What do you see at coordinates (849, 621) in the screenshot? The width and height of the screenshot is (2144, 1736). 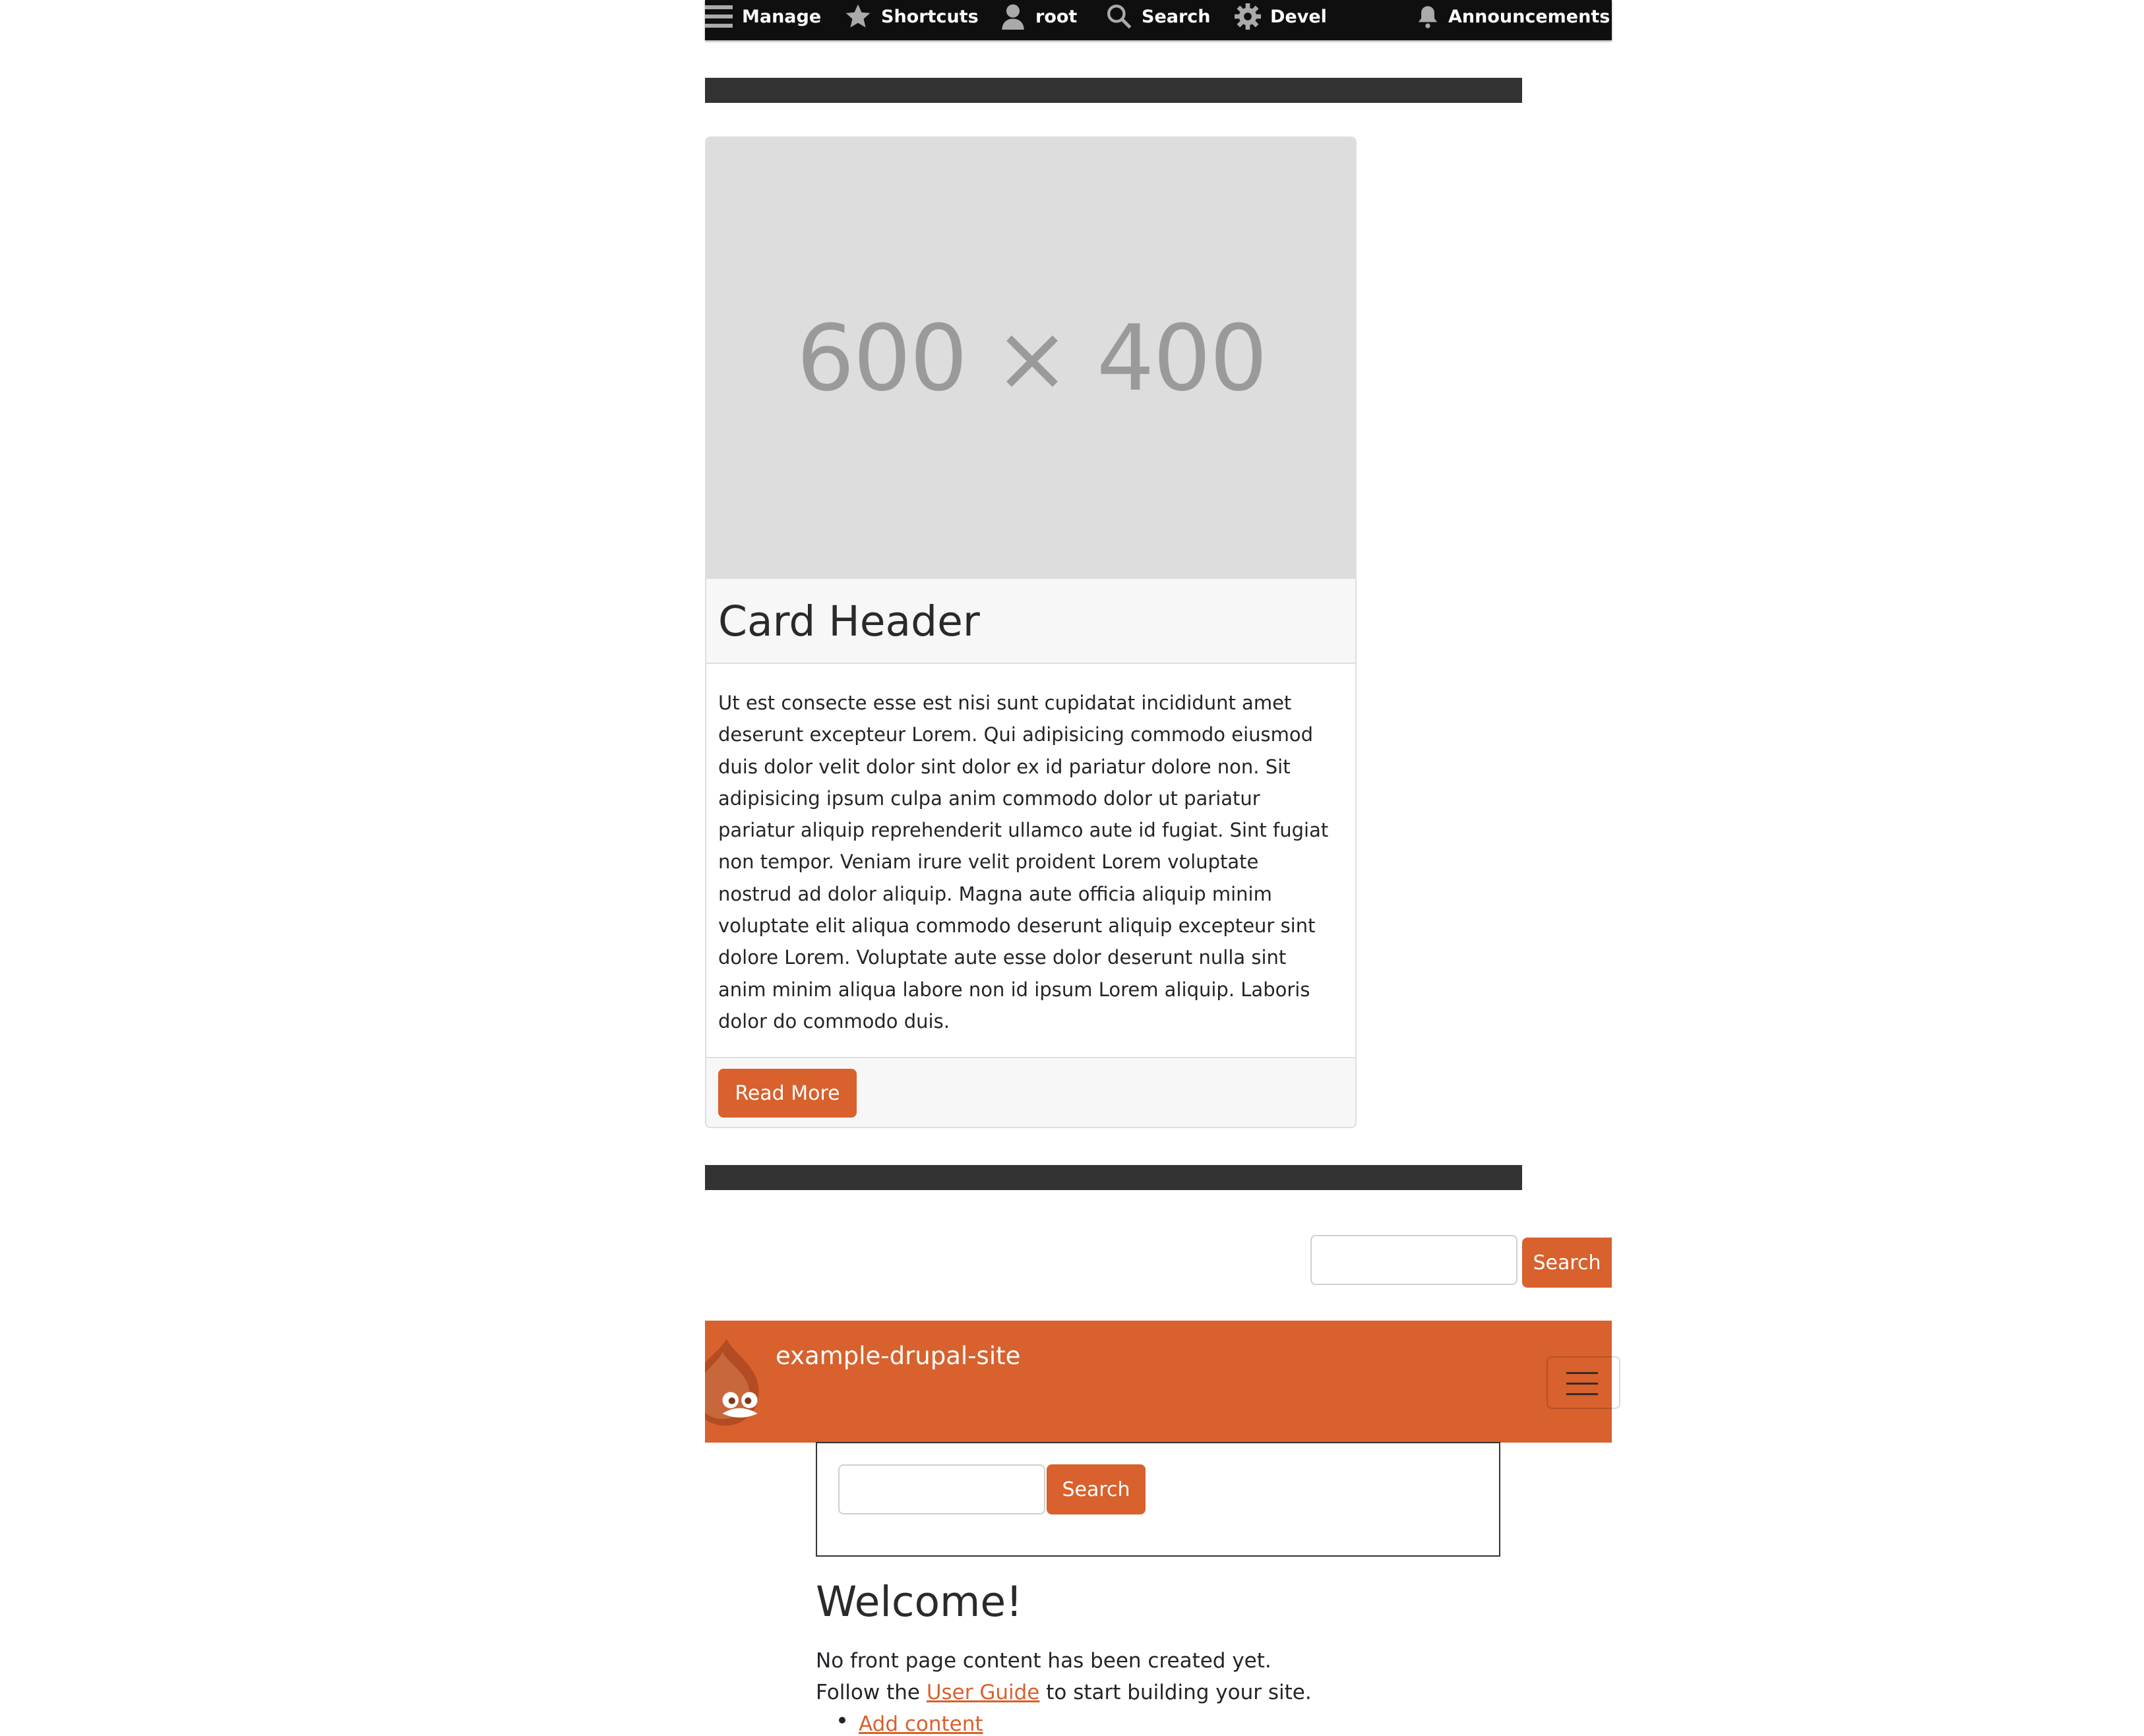 I see `card-header-title: Card Header` at bounding box center [849, 621].